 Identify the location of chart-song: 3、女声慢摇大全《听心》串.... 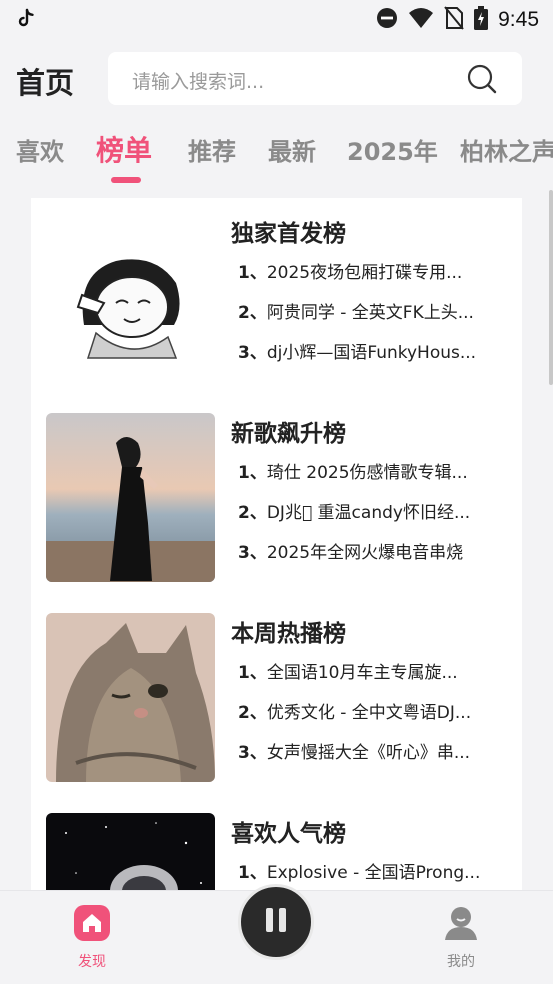
(354, 750).